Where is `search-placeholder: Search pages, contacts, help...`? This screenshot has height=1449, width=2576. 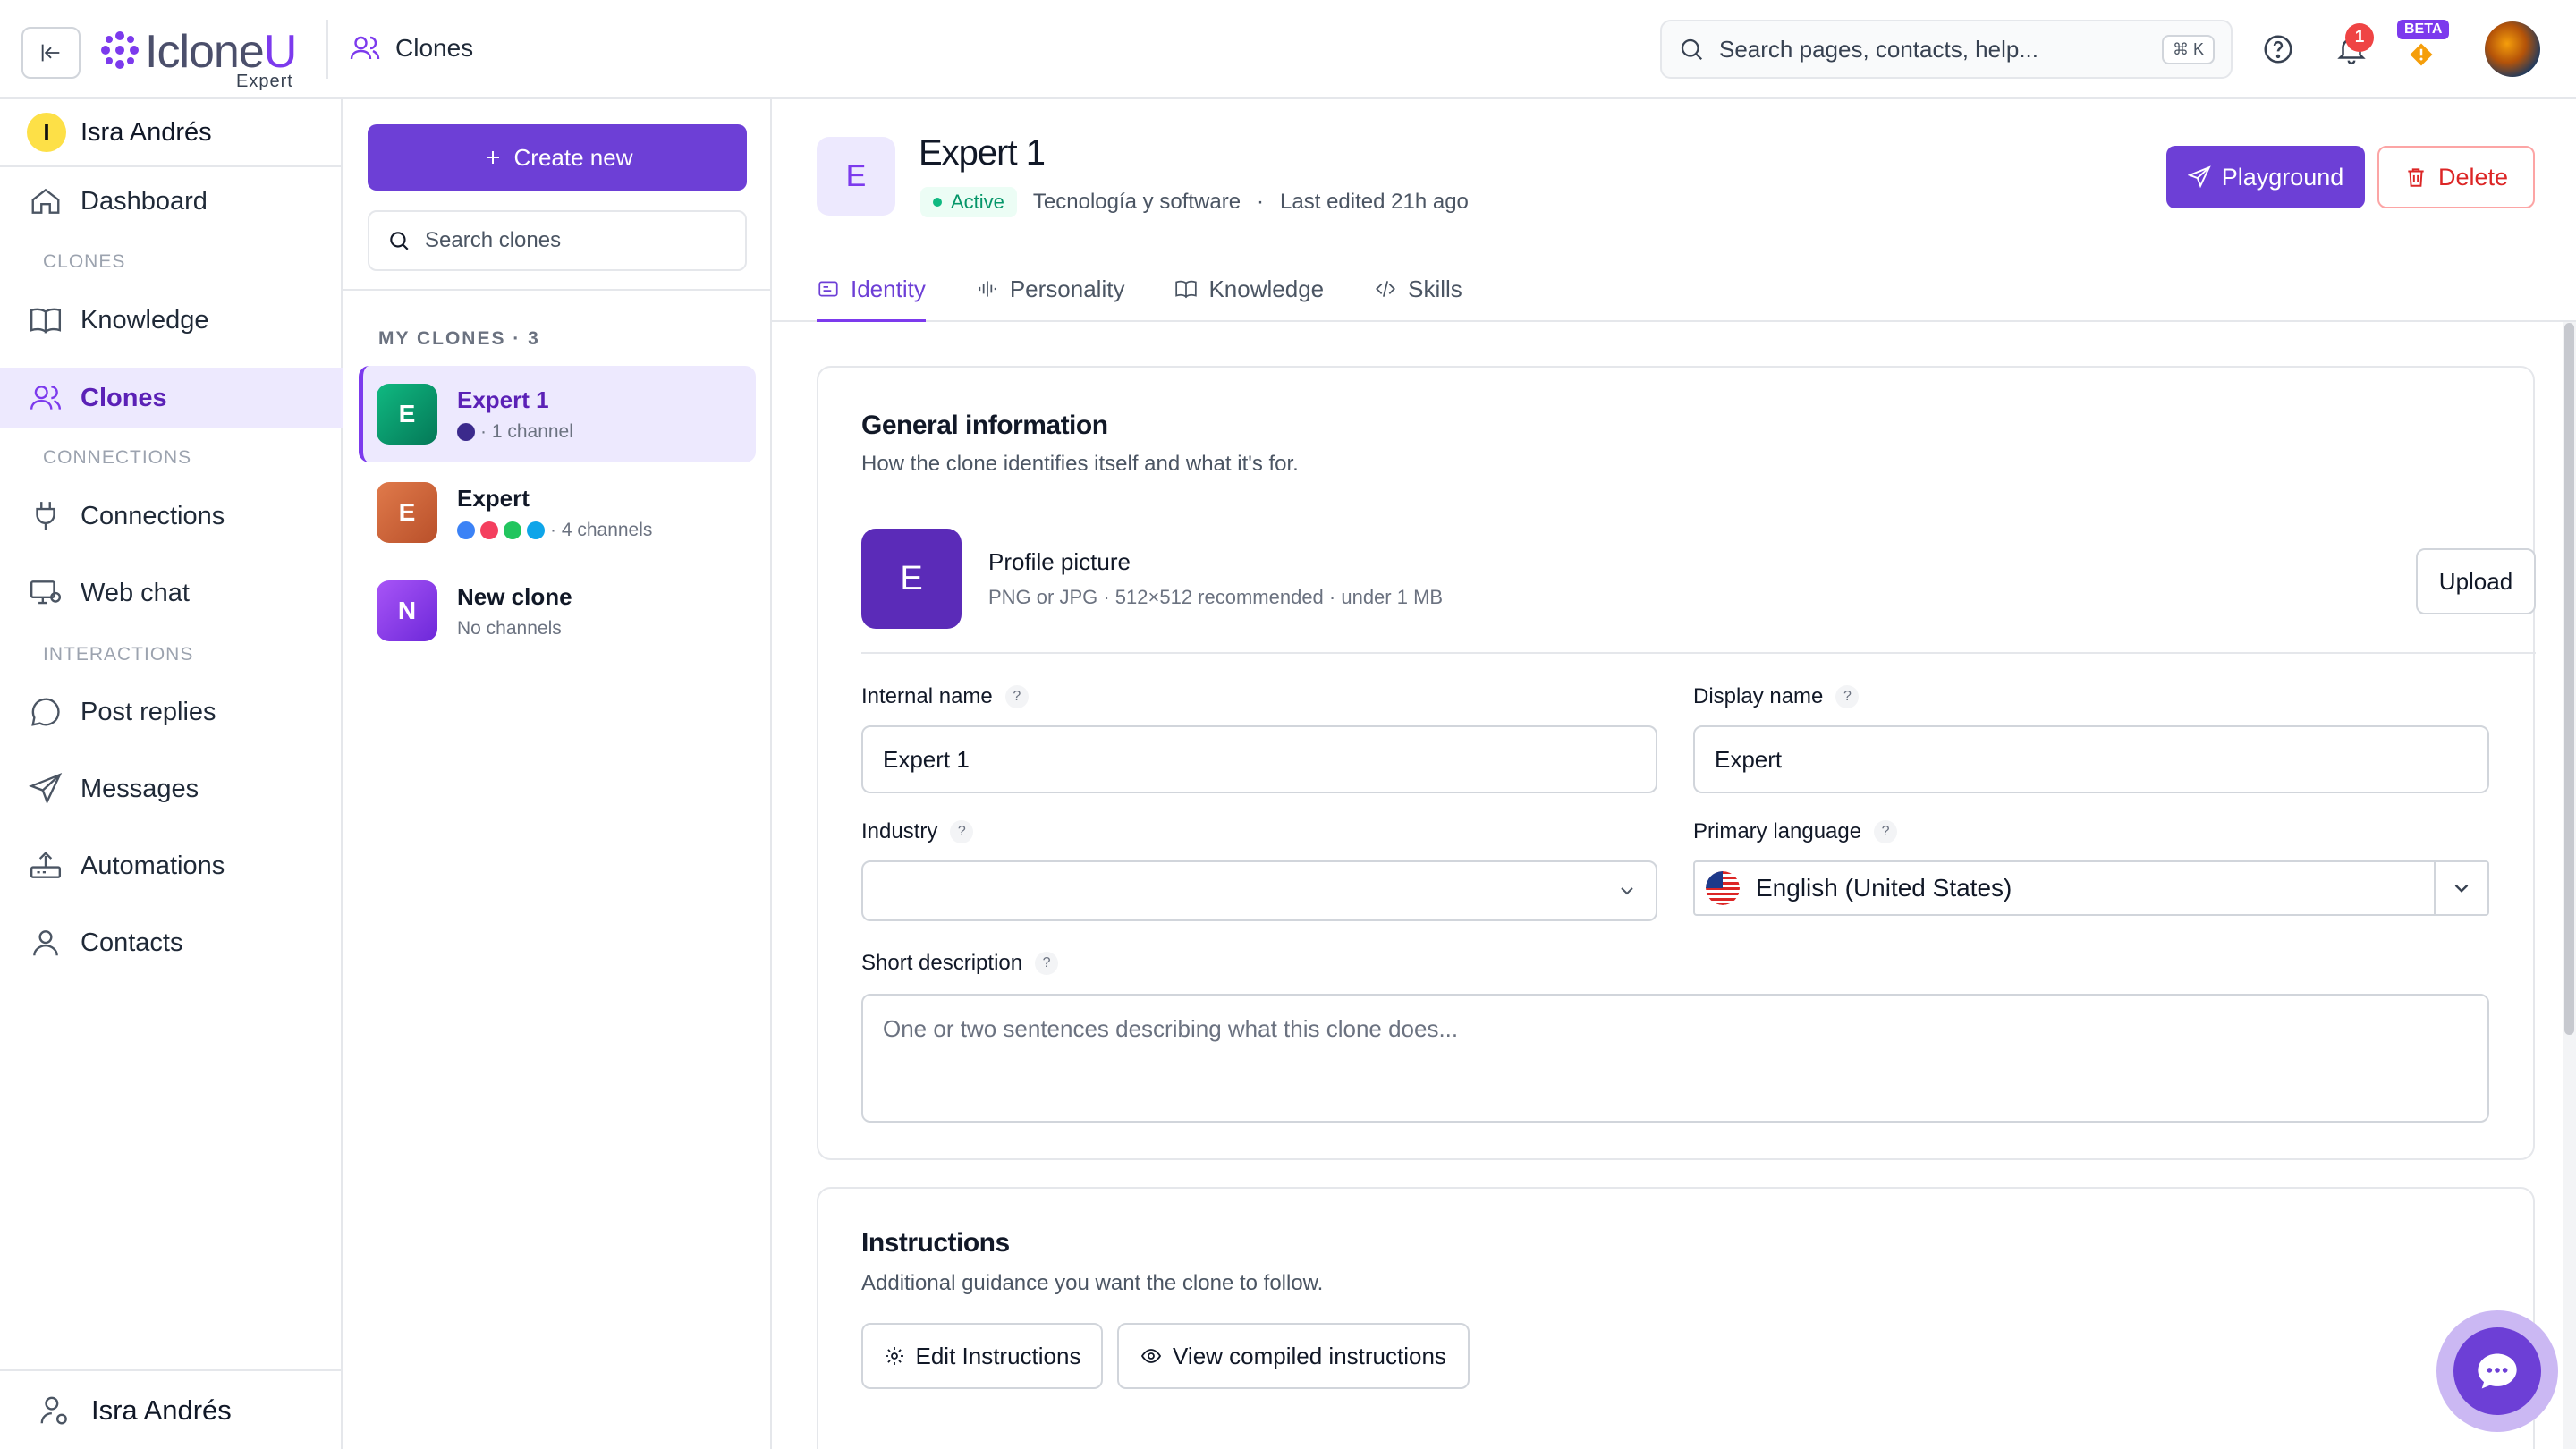 search-placeholder: Search pages, contacts, help... is located at coordinates (1878, 49).